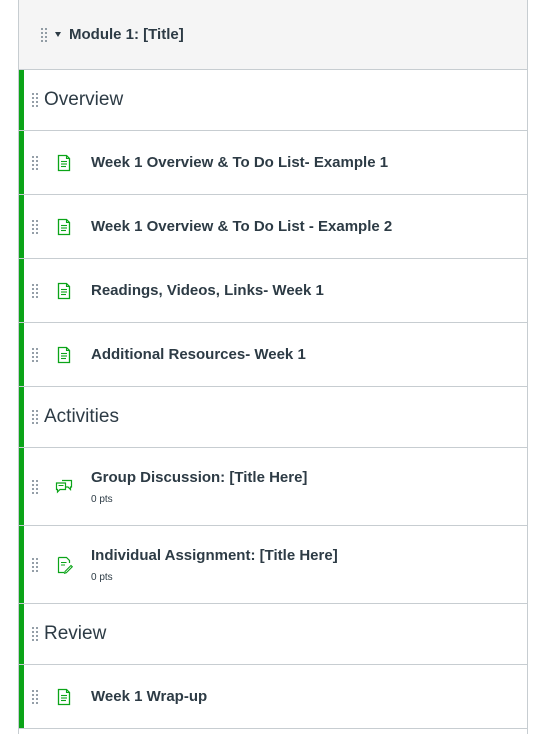  Describe the element at coordinates (273, 35) in the screenshot. I see `module-header: Module 1: [Title]` at that location.